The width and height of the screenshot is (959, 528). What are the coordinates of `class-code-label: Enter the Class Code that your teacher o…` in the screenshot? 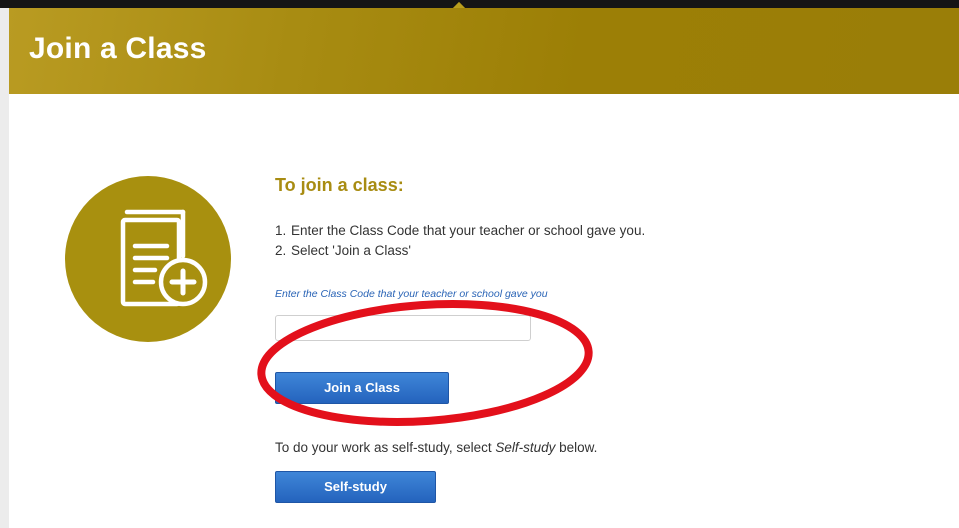 It's located at (411, 294).